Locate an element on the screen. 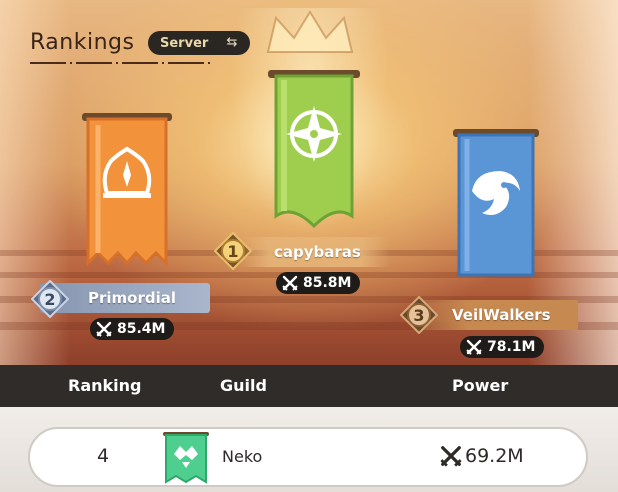  my-guild-row: 4 Neko 69.2M is located at coordinates (308, 457).